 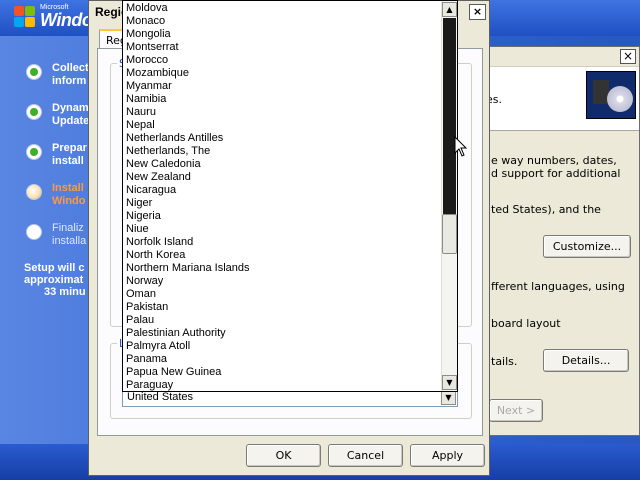 What do you see at coordinates (283, 60) in the screenshot?
I see `list-item: Morocco` at bounding box center [283, 60].